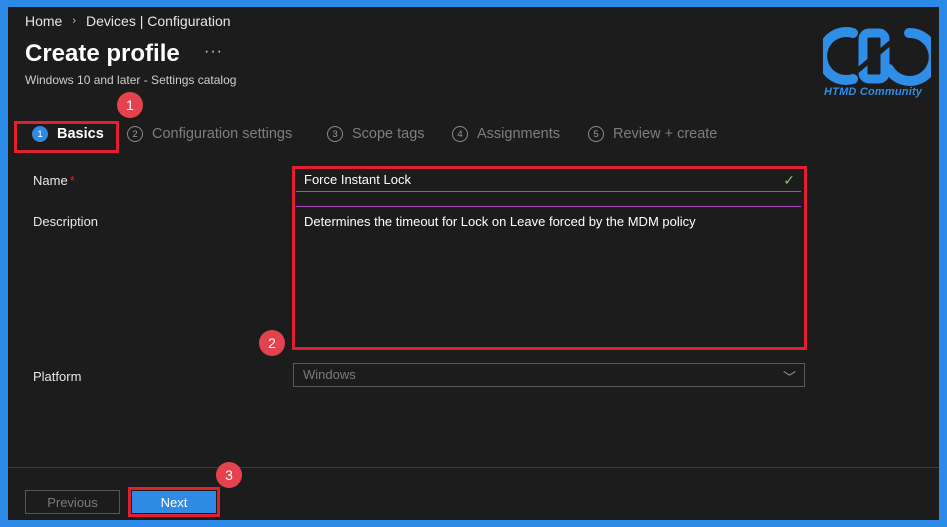  I want to click on breadcrumb-home: Home, so click(43, 21).